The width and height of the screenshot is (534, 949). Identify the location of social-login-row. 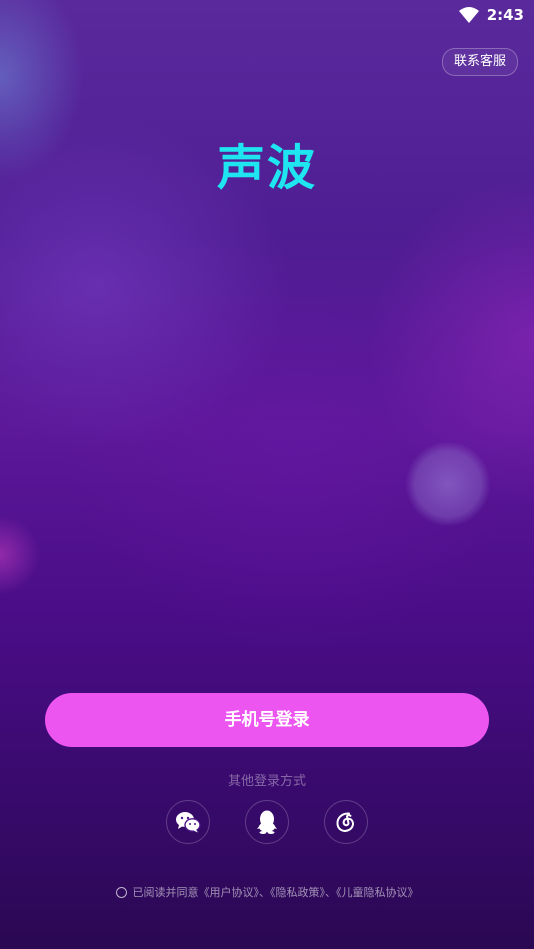
(267, 822).